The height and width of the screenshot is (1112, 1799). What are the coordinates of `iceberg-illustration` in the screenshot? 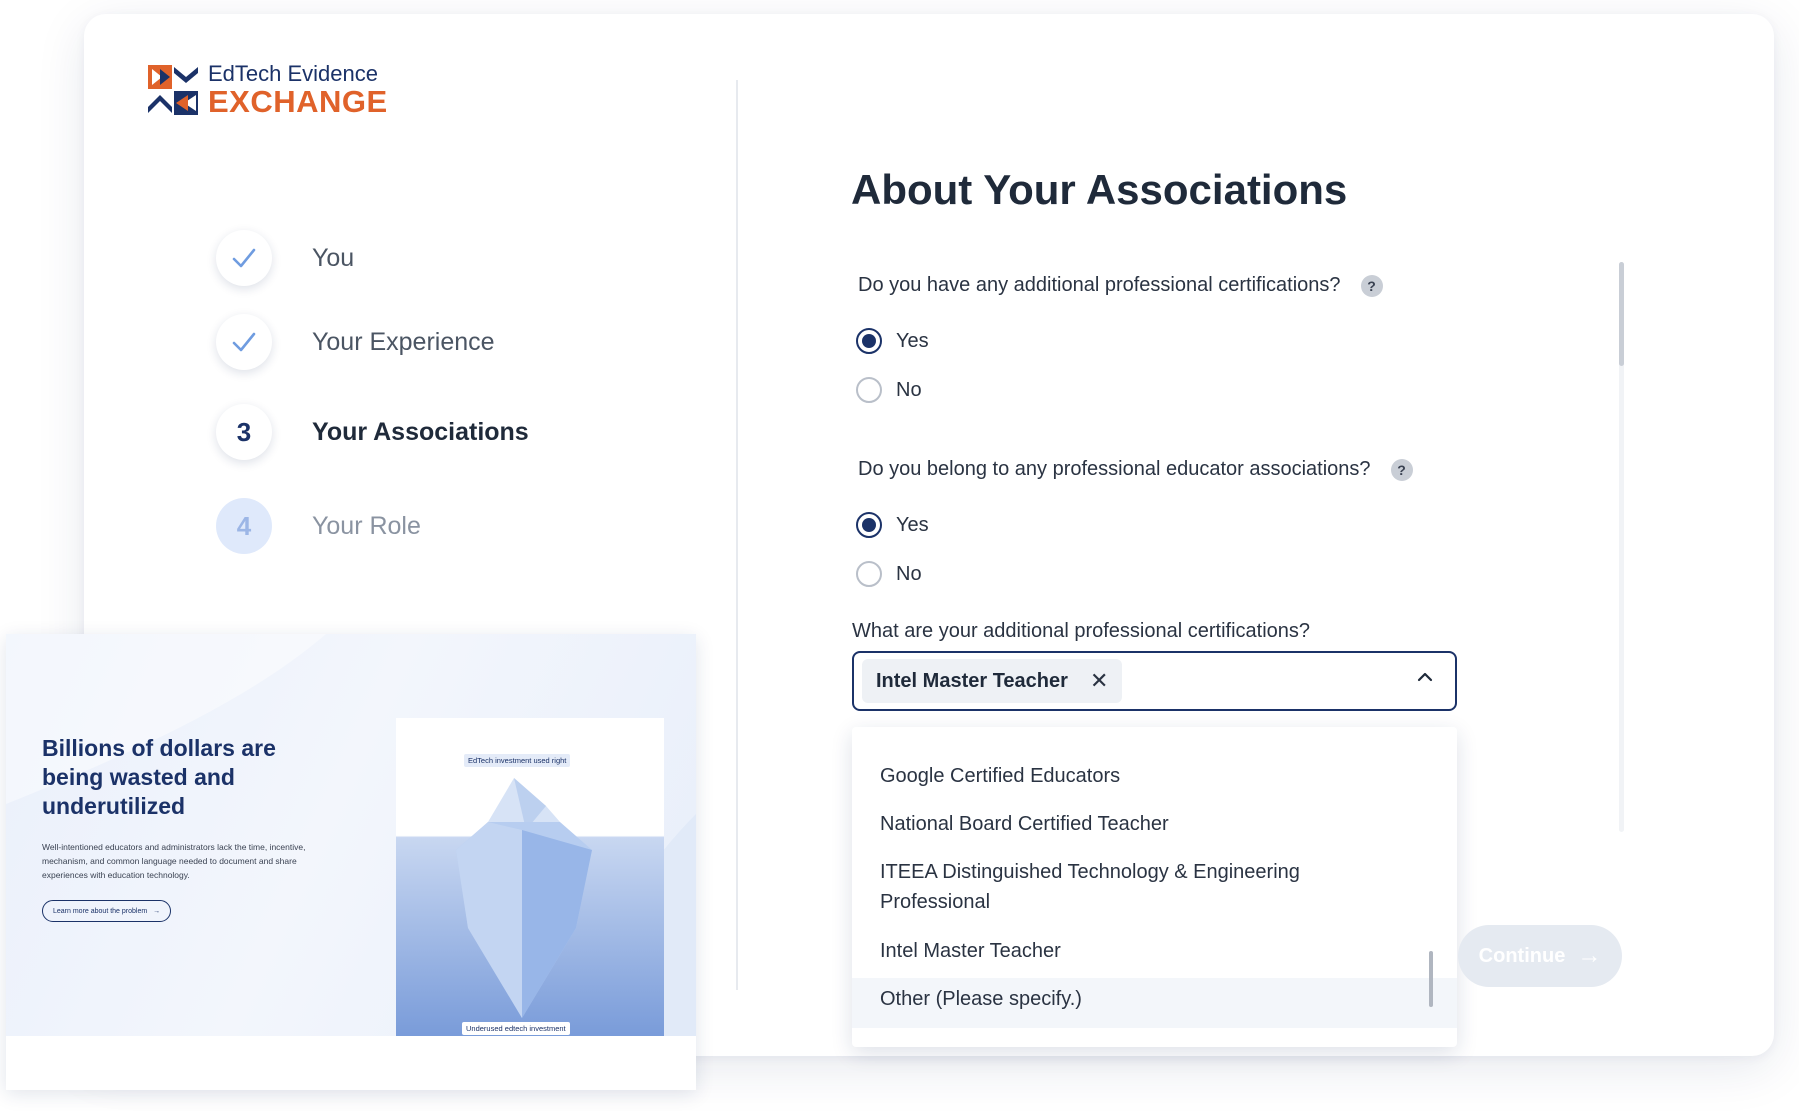 It's located at (524, 898).